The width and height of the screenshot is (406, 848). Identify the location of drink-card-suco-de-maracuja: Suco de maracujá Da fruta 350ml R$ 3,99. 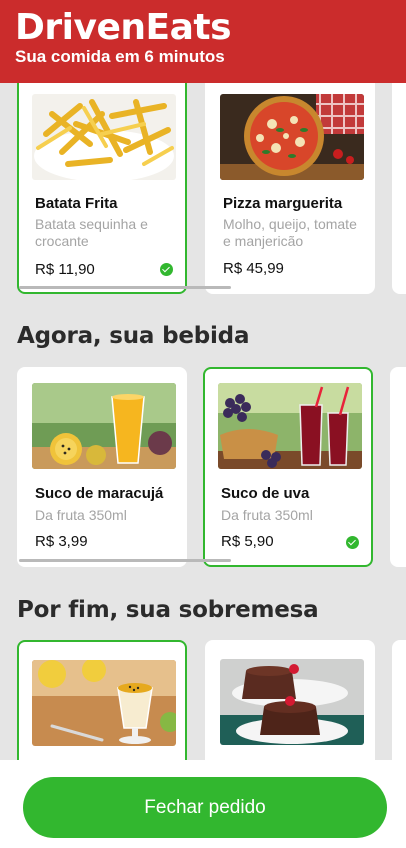
(102, 467).